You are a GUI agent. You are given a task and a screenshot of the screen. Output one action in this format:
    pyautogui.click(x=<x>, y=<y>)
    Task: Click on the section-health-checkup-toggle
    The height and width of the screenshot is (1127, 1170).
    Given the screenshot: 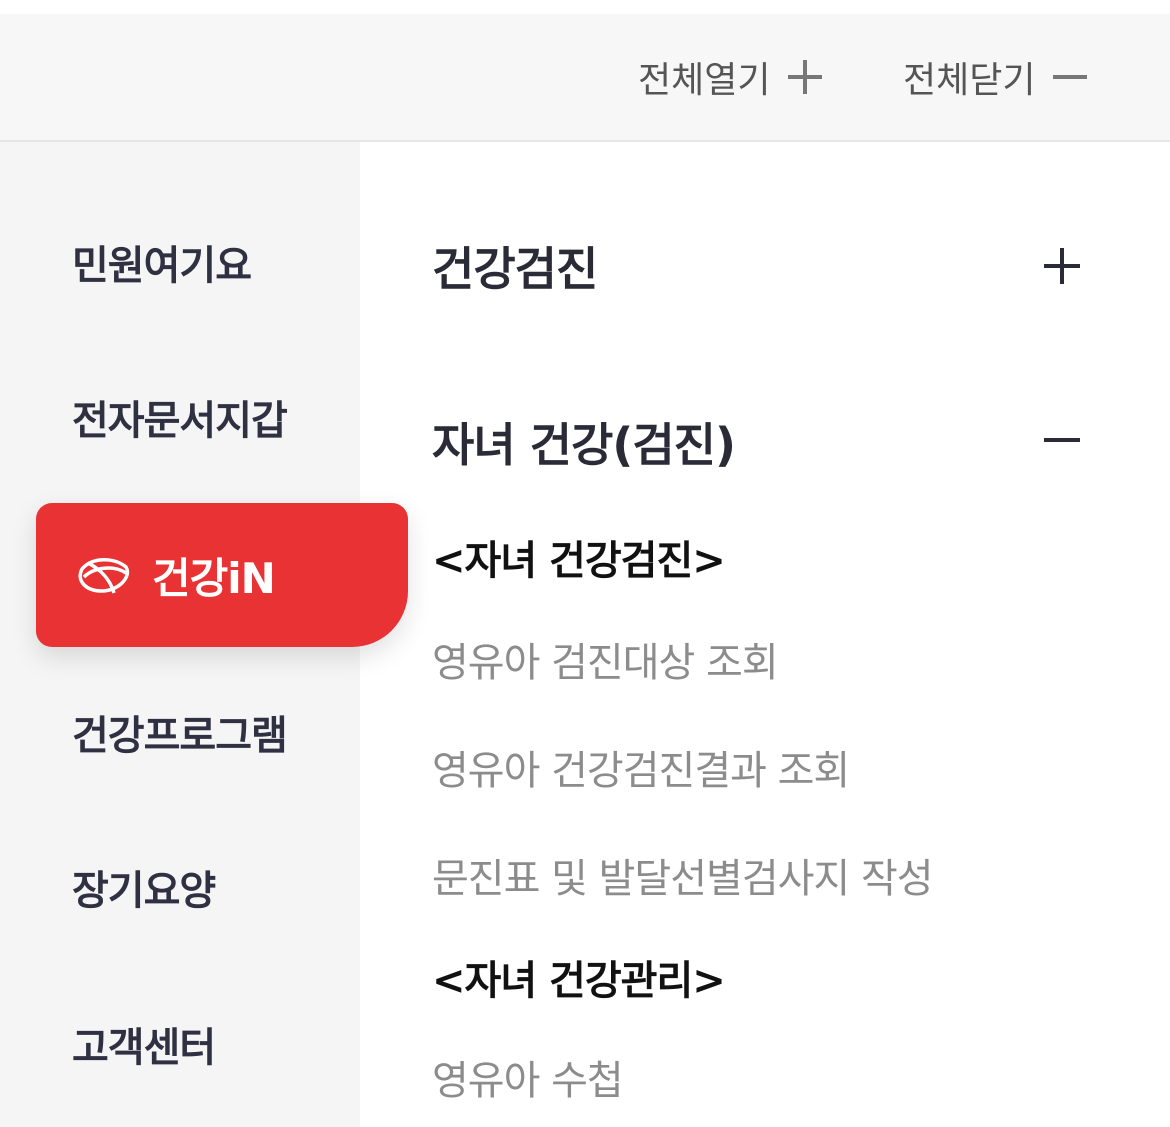 What is the action you would take?
    pyautogui.click(x=1062, y=266)
    